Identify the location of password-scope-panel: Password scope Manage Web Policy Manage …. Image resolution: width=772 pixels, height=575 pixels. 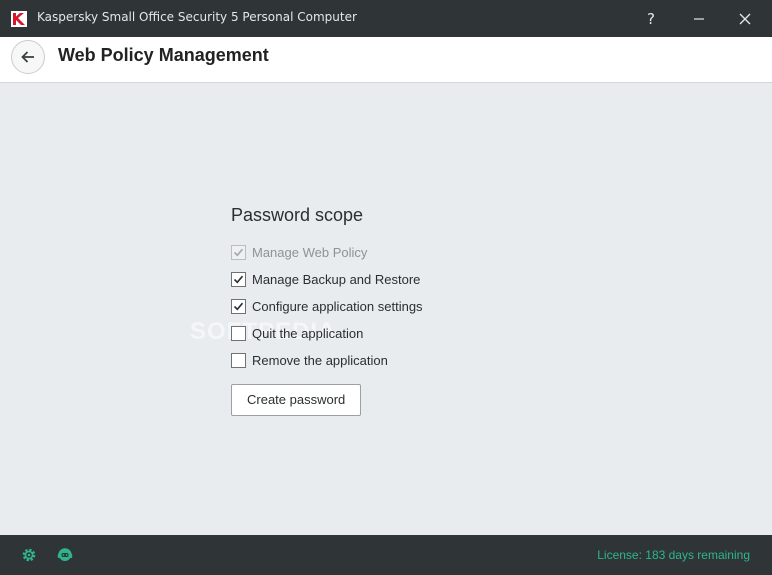
(381, 310).